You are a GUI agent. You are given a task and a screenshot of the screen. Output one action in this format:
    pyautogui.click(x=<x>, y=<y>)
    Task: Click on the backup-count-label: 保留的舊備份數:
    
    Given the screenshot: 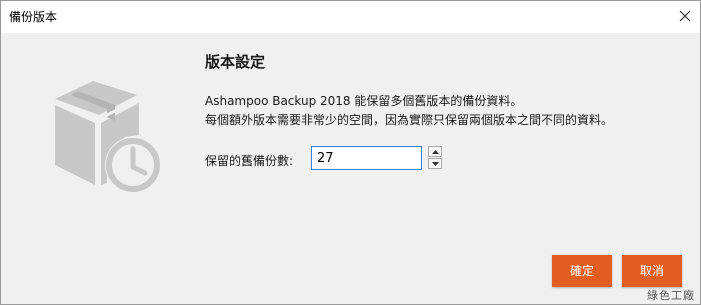 What is the action you would take?
    pyautogui.click(x=249, y=161)
    